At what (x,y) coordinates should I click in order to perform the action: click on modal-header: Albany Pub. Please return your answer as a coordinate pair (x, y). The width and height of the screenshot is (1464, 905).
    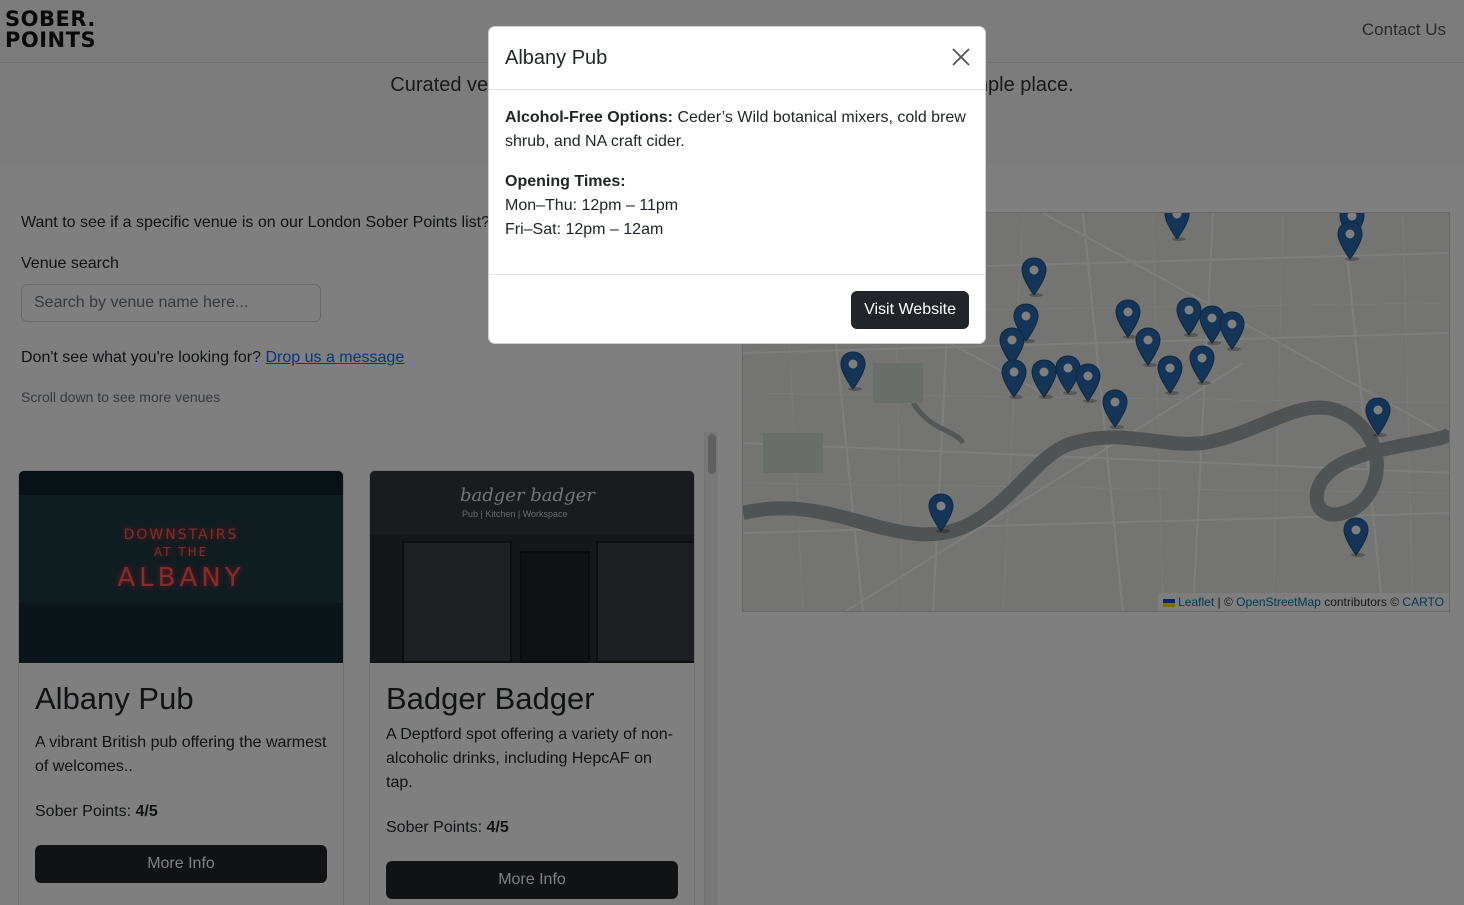
    Looking at the image, I should click on (737, 58).